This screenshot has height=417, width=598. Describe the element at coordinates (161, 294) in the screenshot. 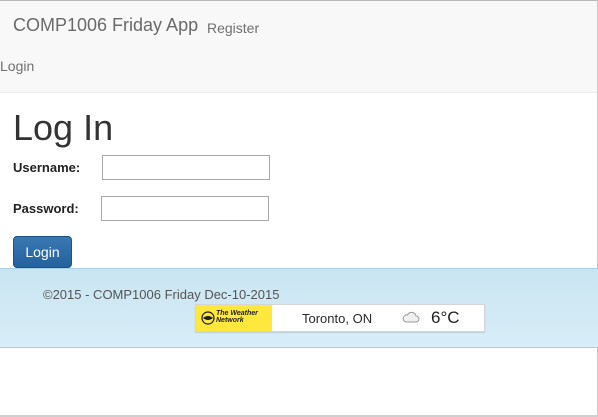

I see `copyright-text: ©2015 - COMP1006 Friday Dec-10-2015` at that location.